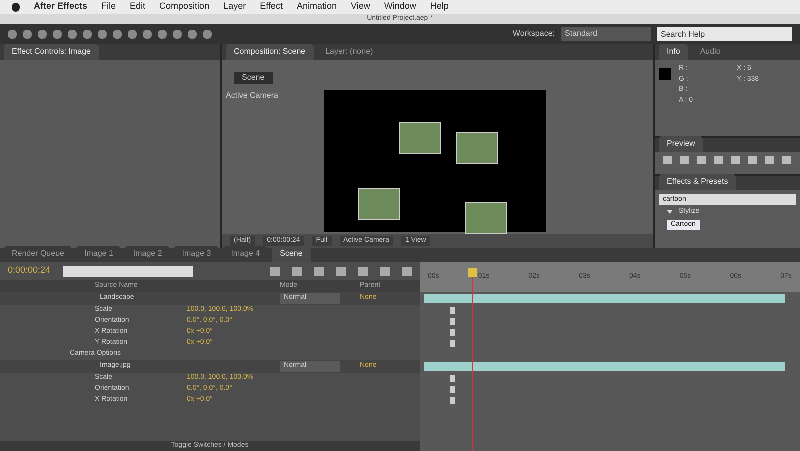 This screenshot has width=800, height=451. I want to click on timecode: 0:00:00:24, so click(29, 271).